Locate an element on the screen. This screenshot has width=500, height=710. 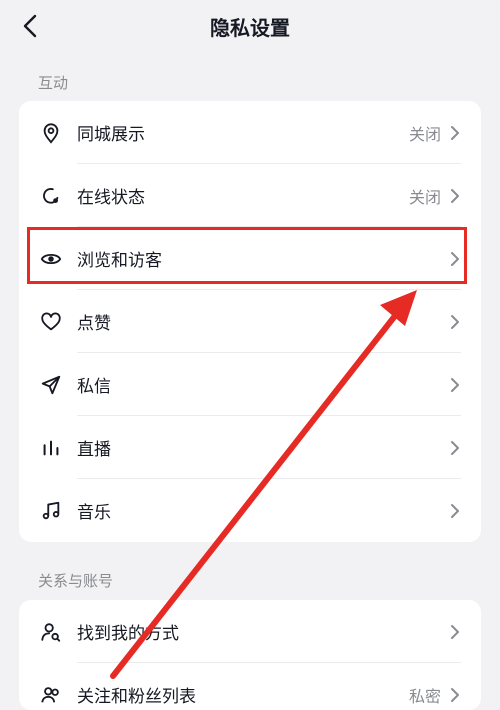
header: 隐私设置 is located at coordinates (250, 28).